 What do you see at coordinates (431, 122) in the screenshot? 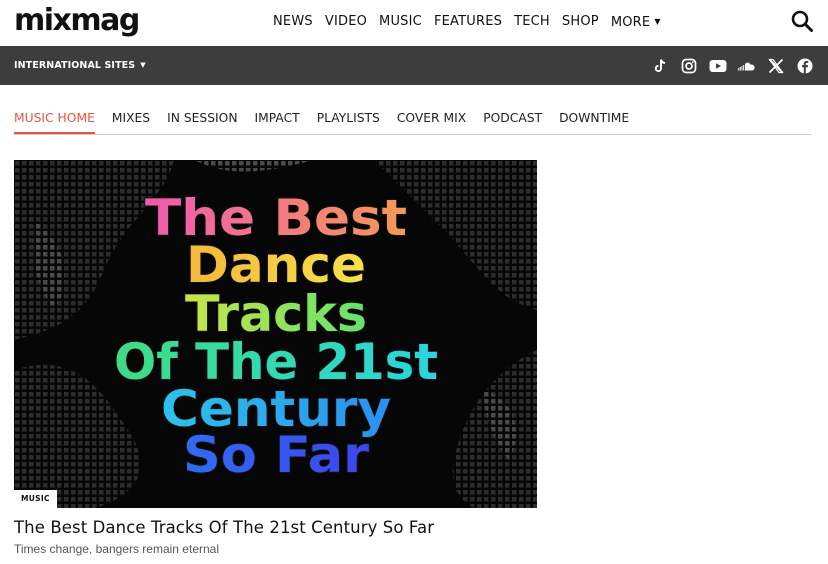
I see `subnav-cover-mix: COVER MIX` at bounding box center [431, 122].